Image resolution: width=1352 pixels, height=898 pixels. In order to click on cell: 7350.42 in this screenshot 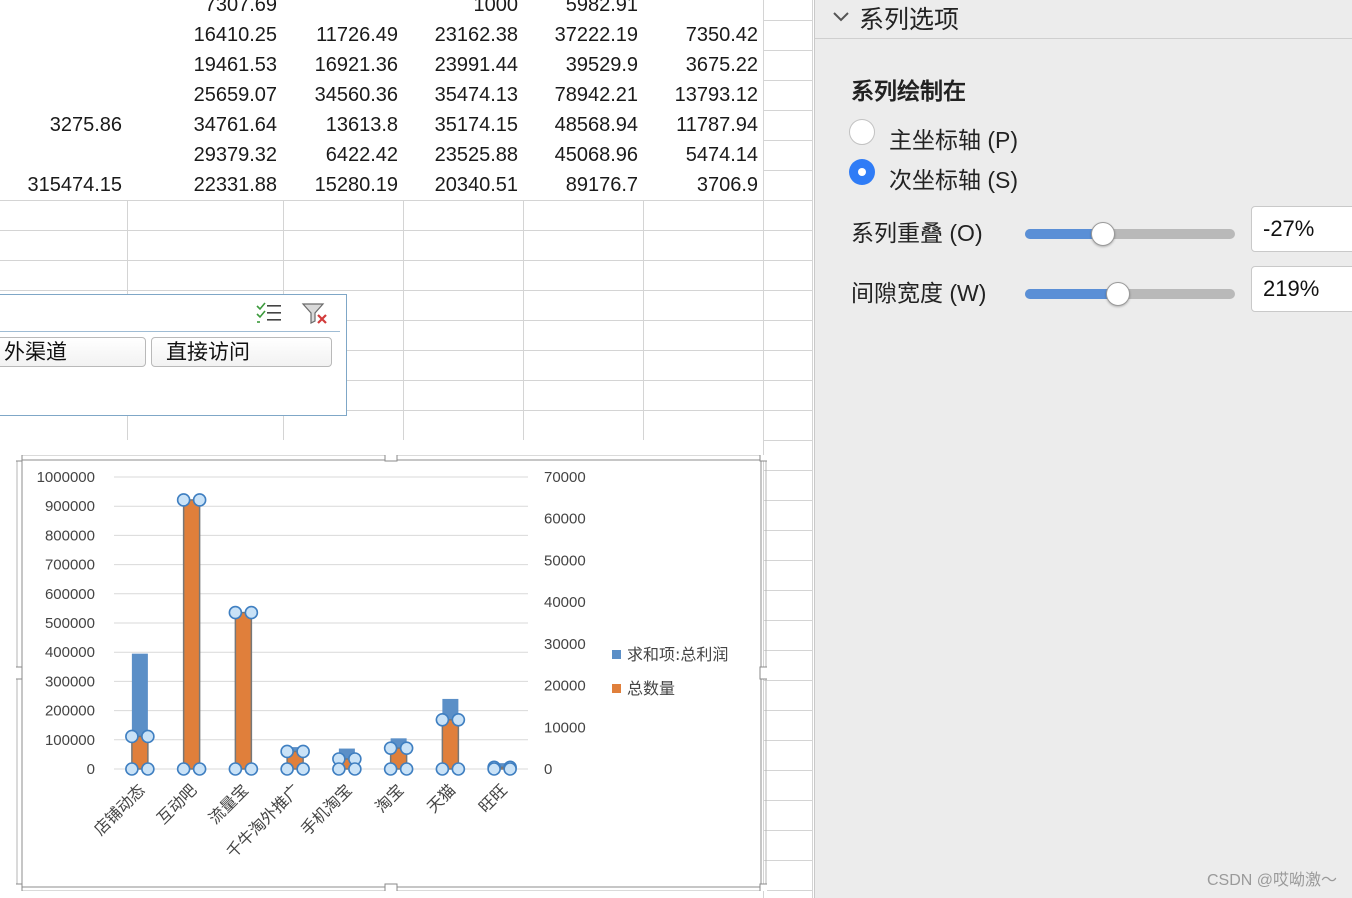, I will do `click(722, 35)`.